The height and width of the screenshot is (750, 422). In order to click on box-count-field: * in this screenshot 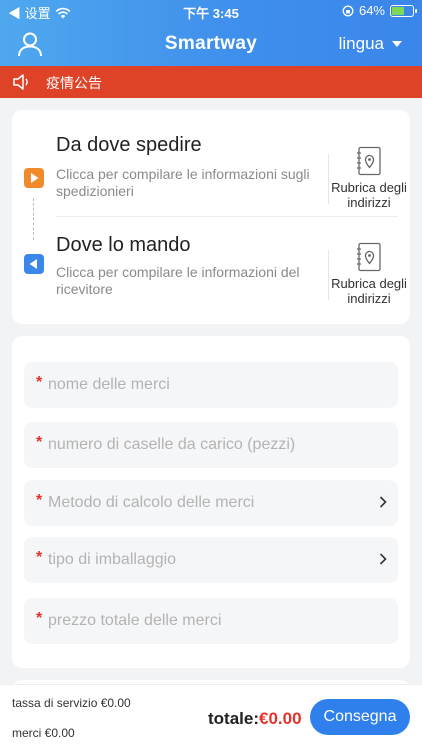, I will do `click(211, 445)`.